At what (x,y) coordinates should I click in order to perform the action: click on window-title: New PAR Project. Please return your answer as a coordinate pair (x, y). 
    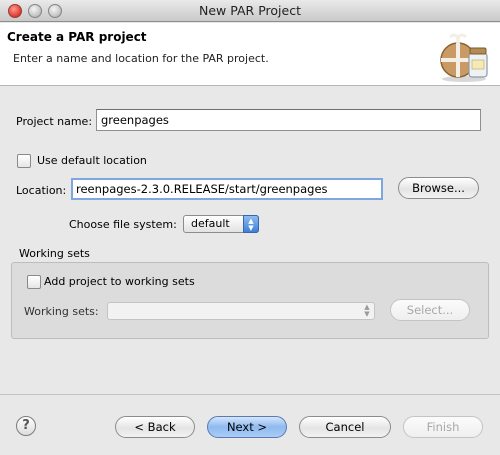
    Looking at the image, I should click on (250, 10).